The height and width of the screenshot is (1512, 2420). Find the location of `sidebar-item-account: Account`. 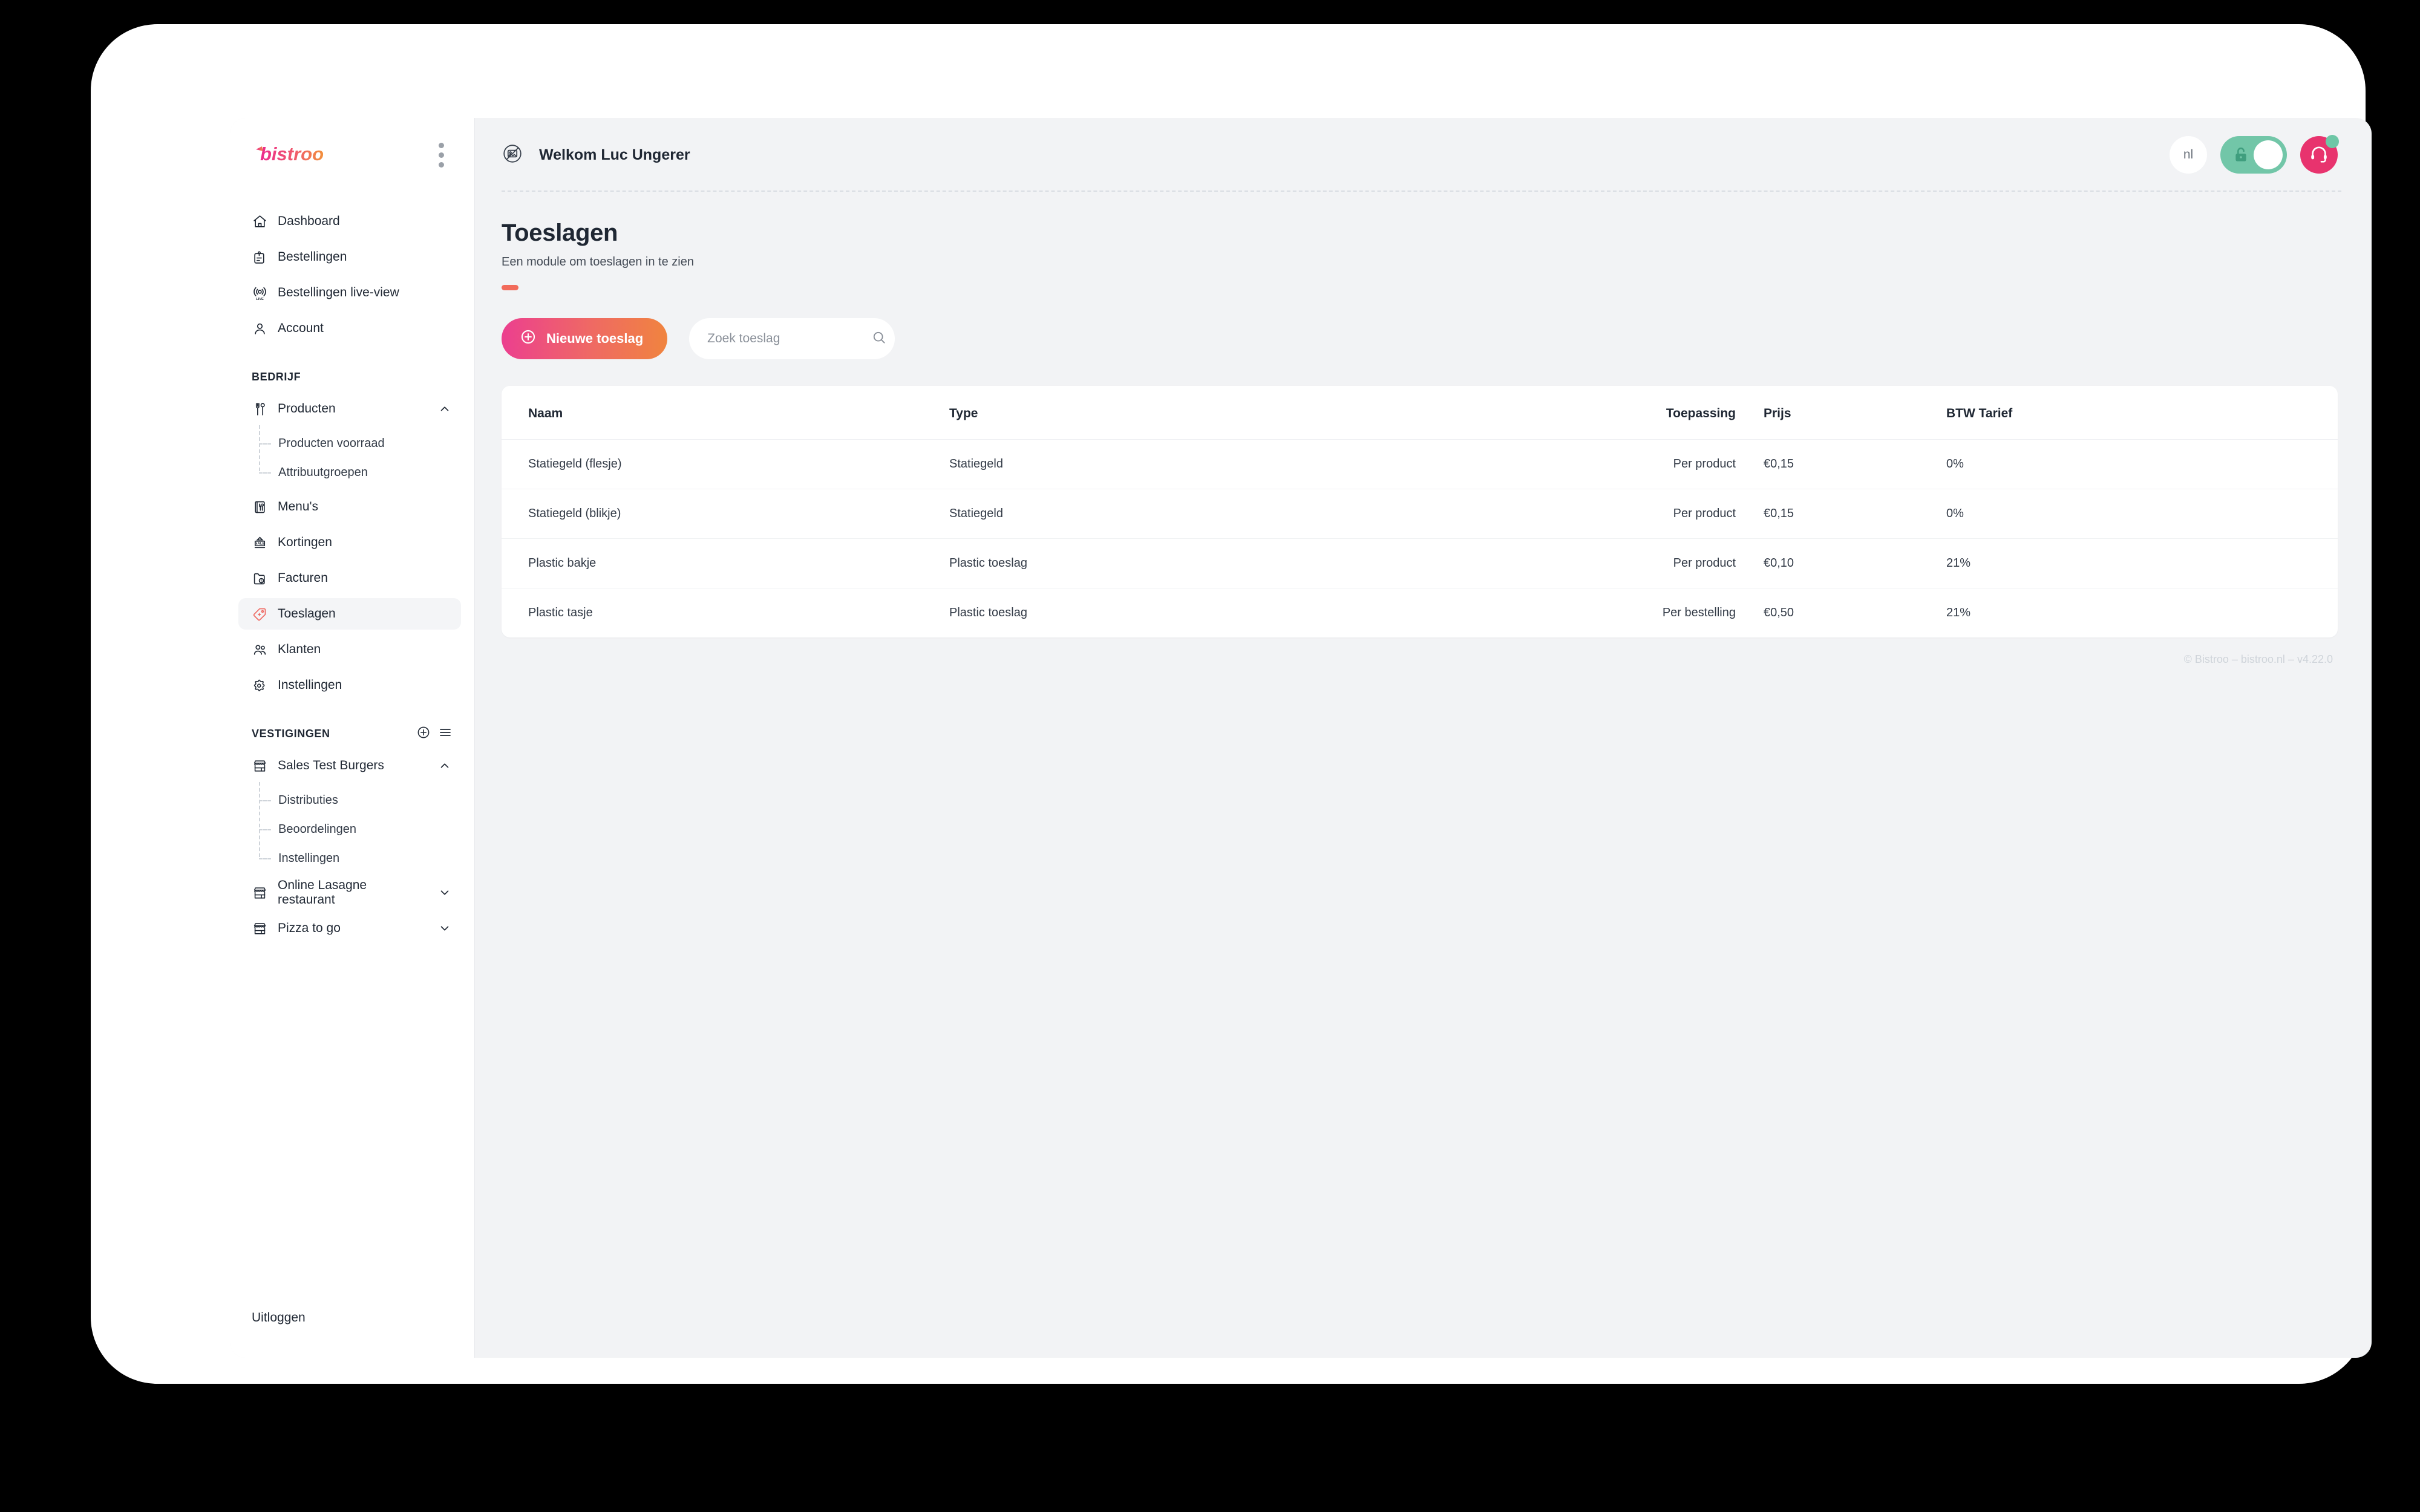

sidebar-item-account: Account is located at coordinates (349, 328).